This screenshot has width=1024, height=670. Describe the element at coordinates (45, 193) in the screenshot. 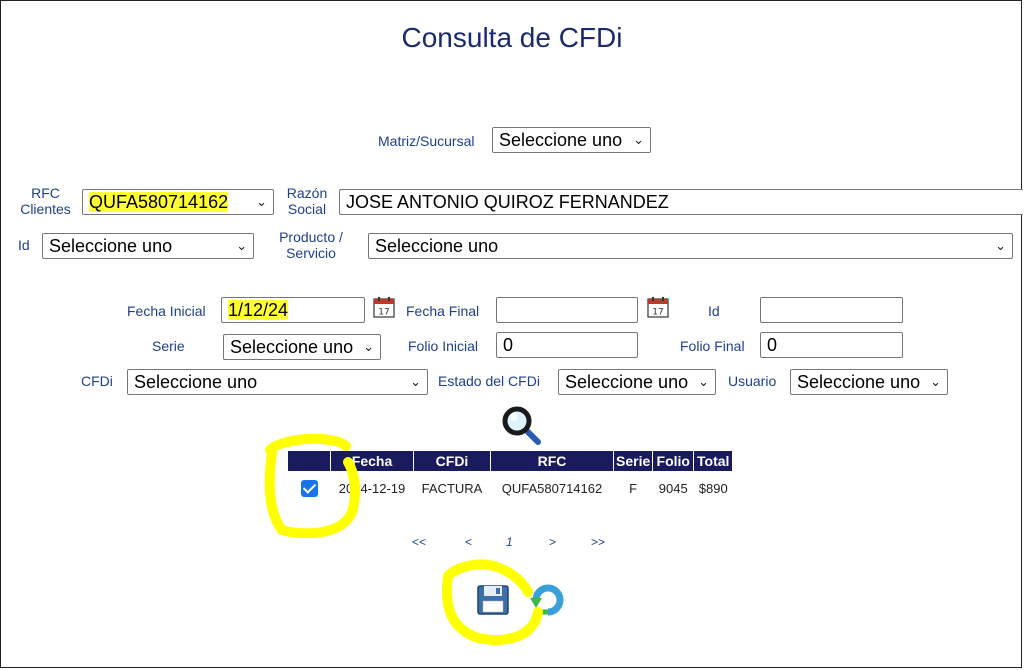

I see `rfc-label-line1: RFC` at that location.